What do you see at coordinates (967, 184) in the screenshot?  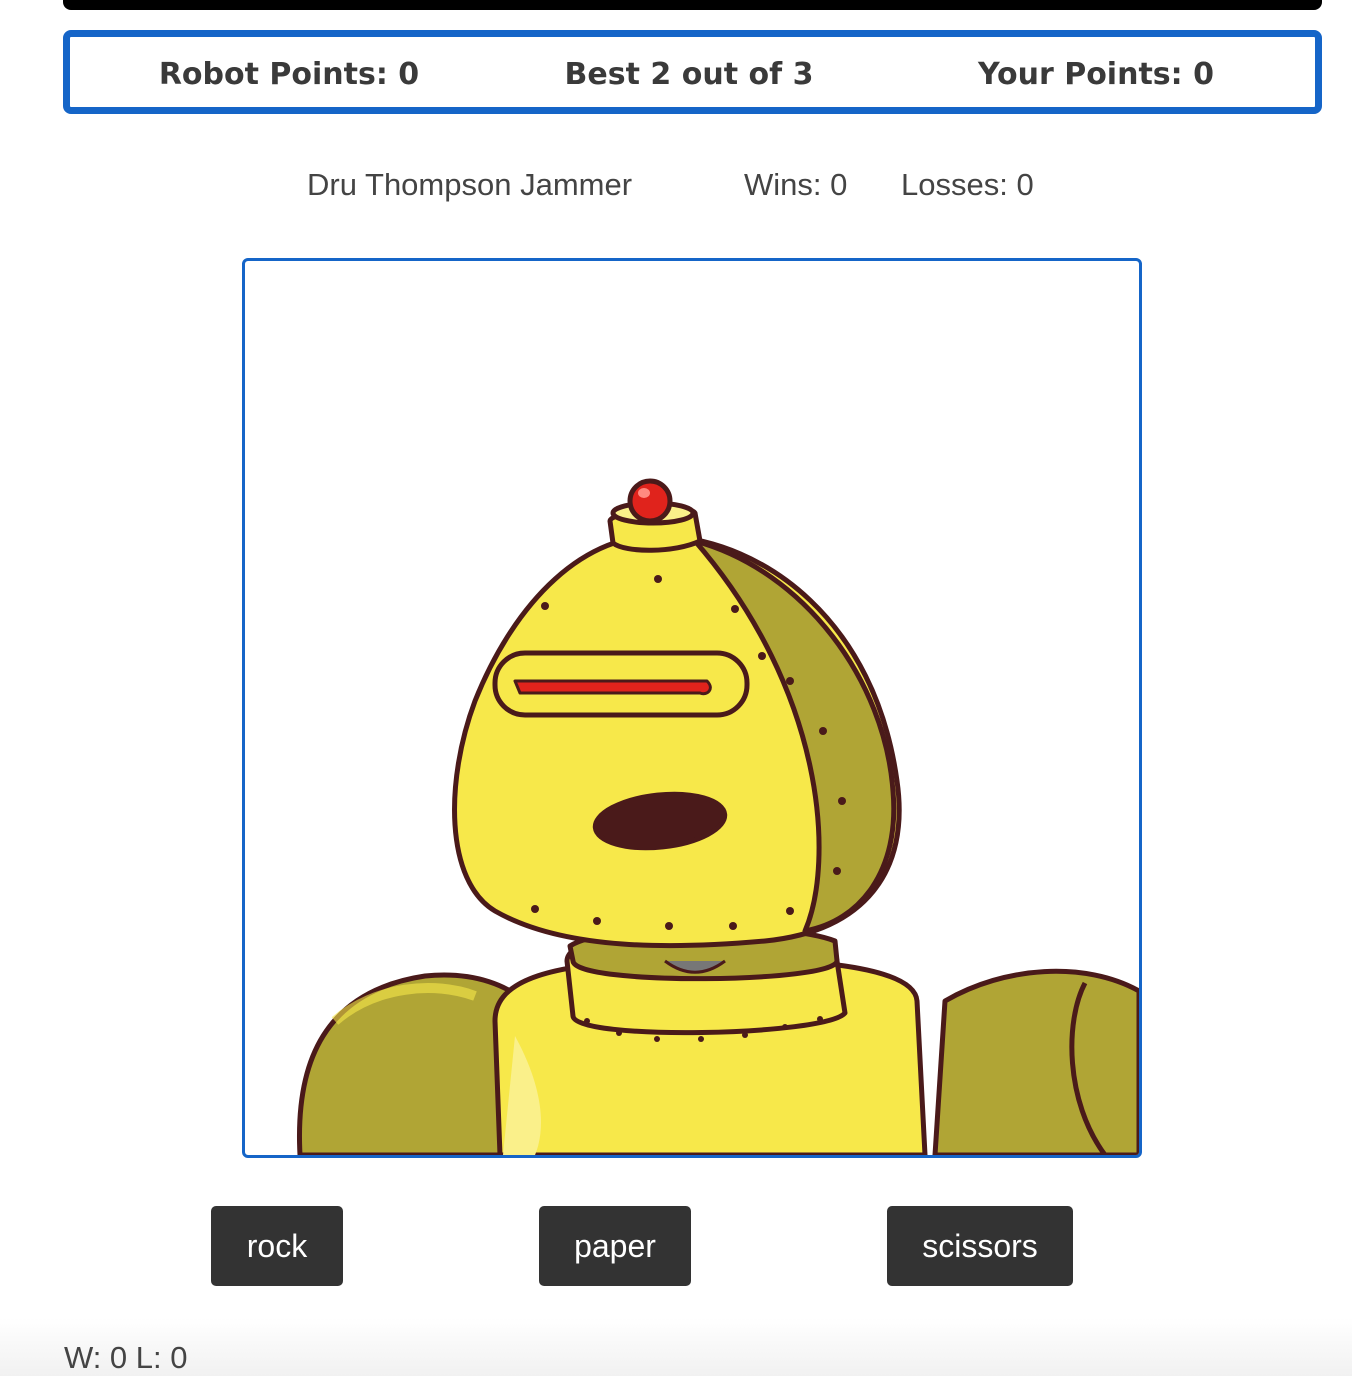 I see `player-losses: Losses: 0` at bounding box center [967, 184].